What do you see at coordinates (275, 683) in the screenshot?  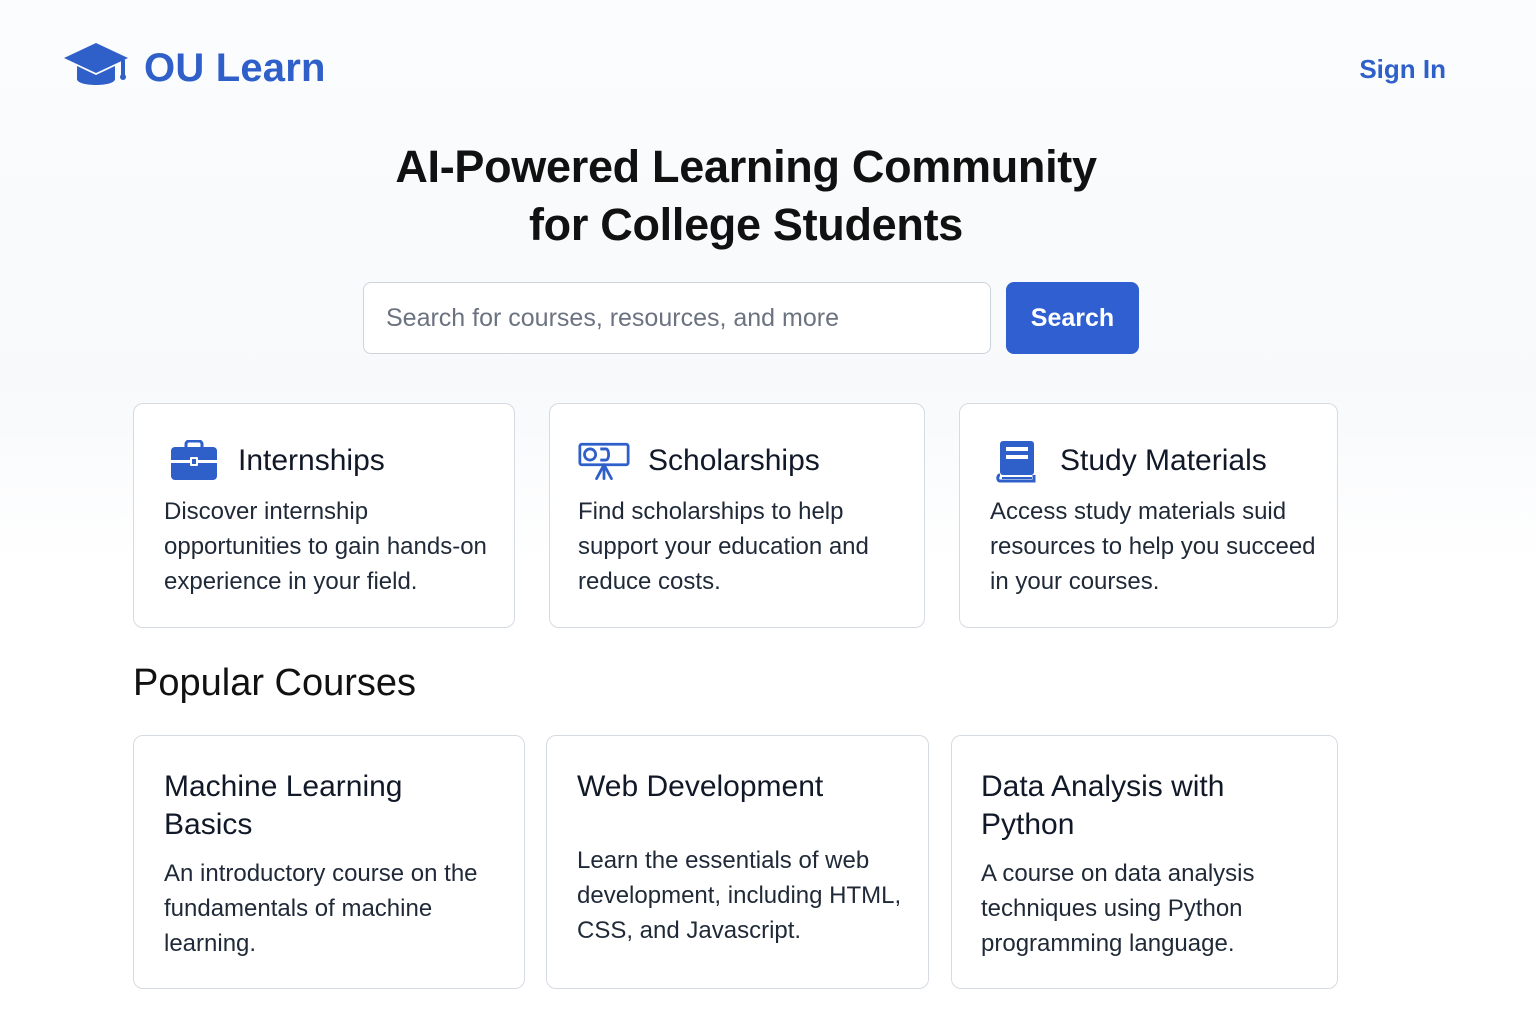 I see `popular-courses-heading: Popular Courses` at bounding box center [275, 683].